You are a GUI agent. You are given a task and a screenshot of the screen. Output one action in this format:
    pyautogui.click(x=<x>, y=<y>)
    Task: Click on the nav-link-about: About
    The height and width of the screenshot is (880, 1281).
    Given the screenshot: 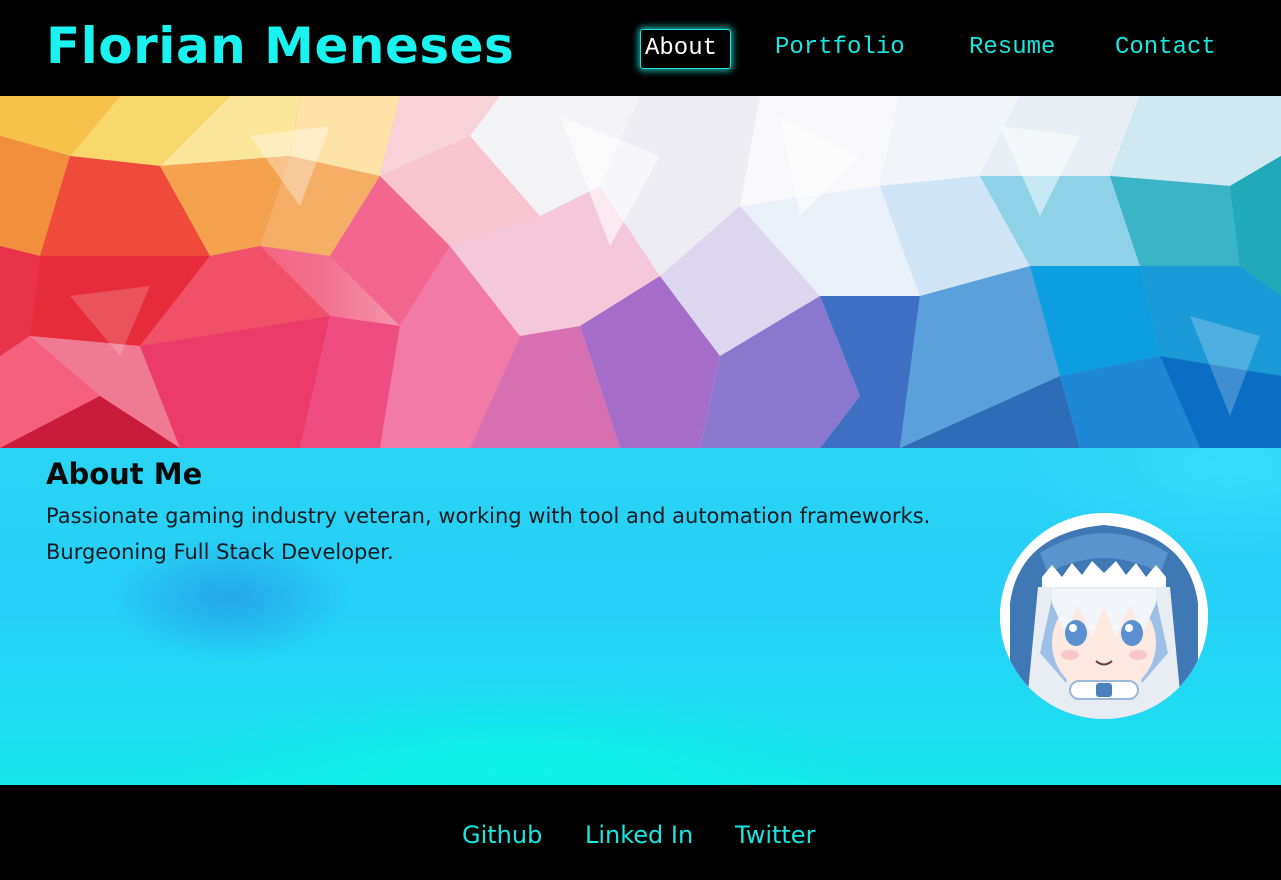 What is the action you would take?
    pyautogui.click(x=685, y=49)
    